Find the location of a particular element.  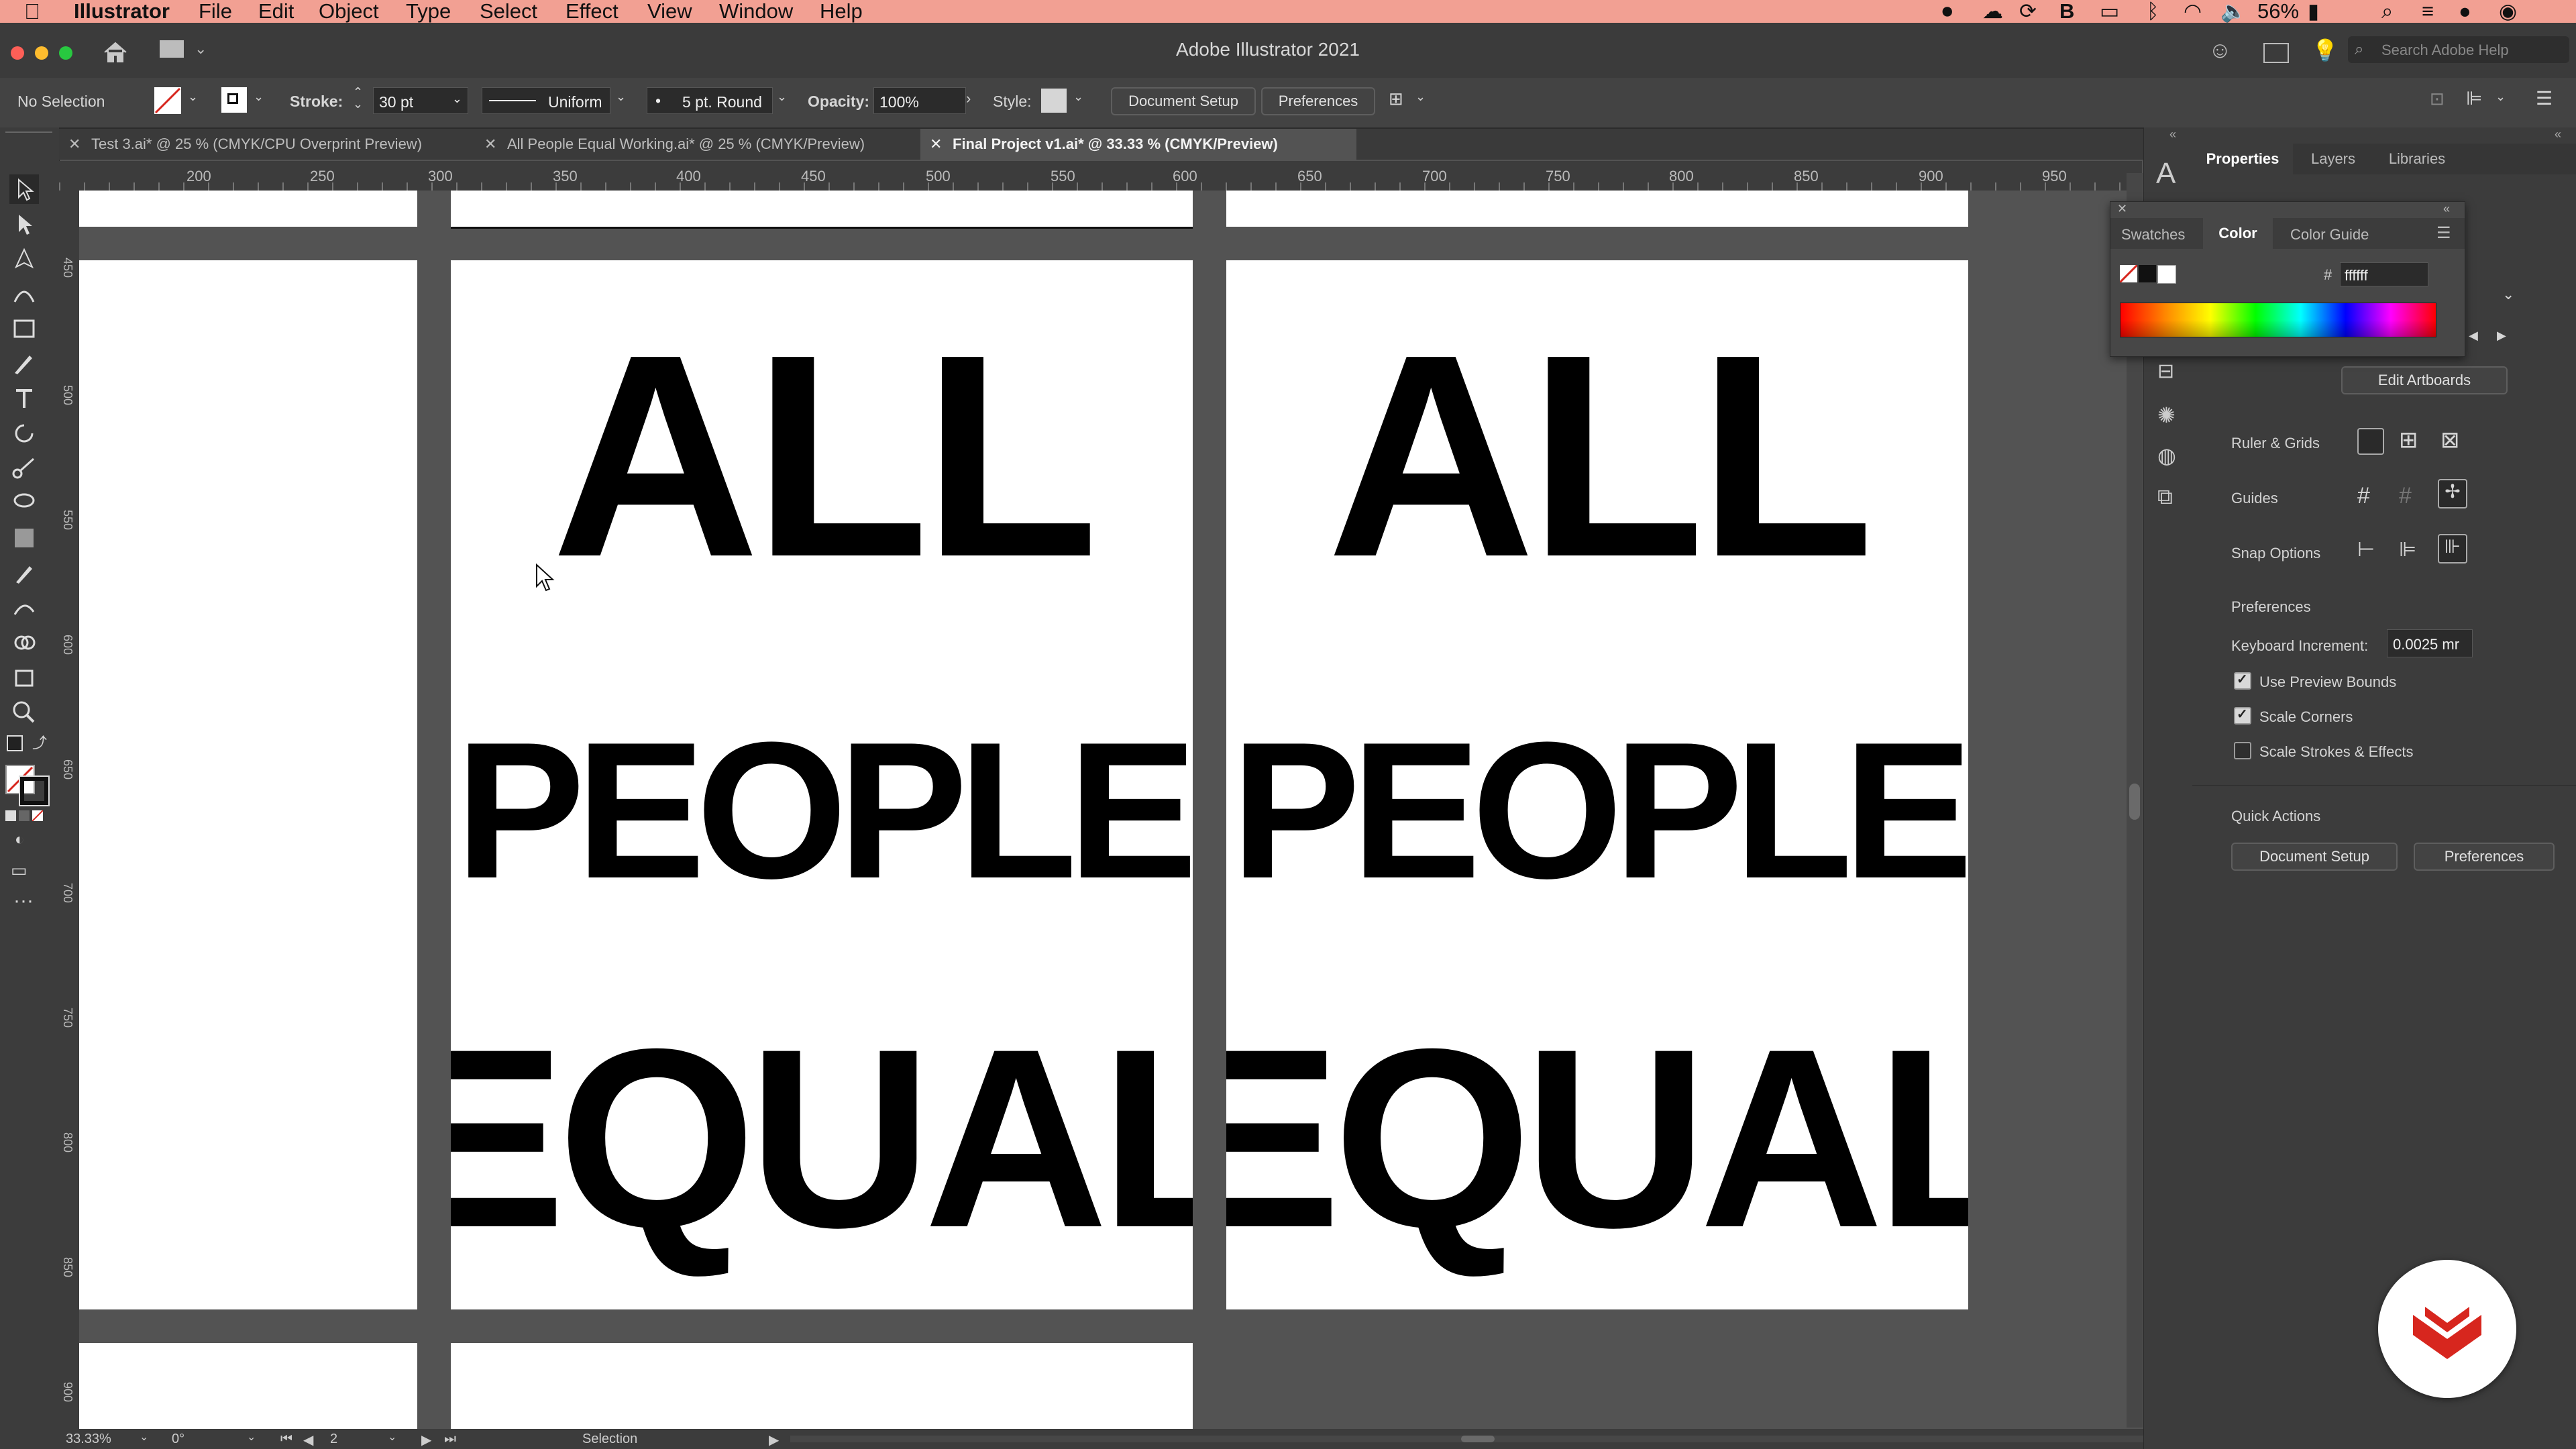

keyboard-increment-input: 0.0025 mr is located at coordinates (2430, 643).